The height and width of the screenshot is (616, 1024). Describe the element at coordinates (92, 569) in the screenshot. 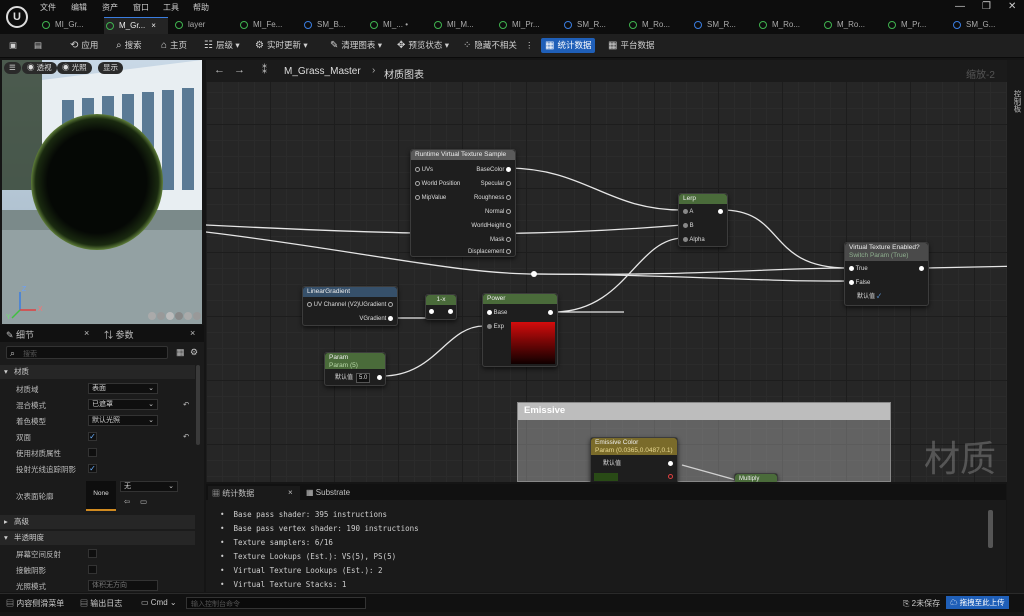

I see `contact-shadows-checkbox` at that location.